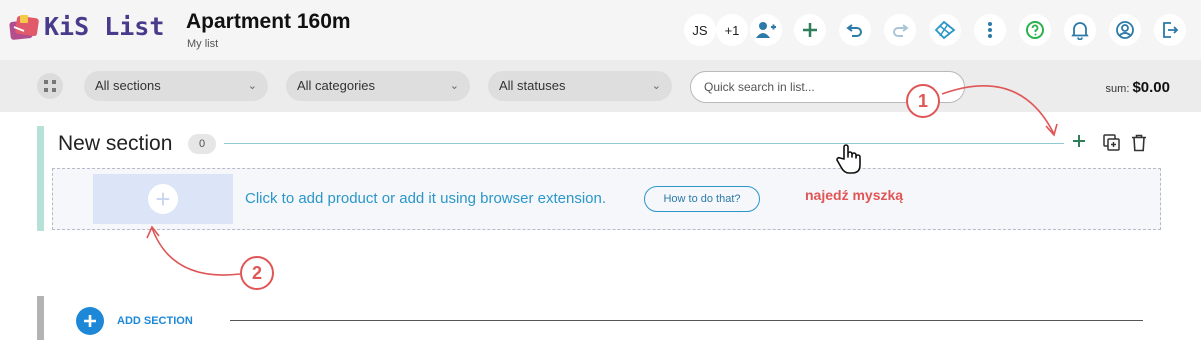 The height and width of the screenshot is (362, 1201). Describe the element at coordinates (923, 101) in the screenshot. I see `annotation-step-1: 1` at that location.